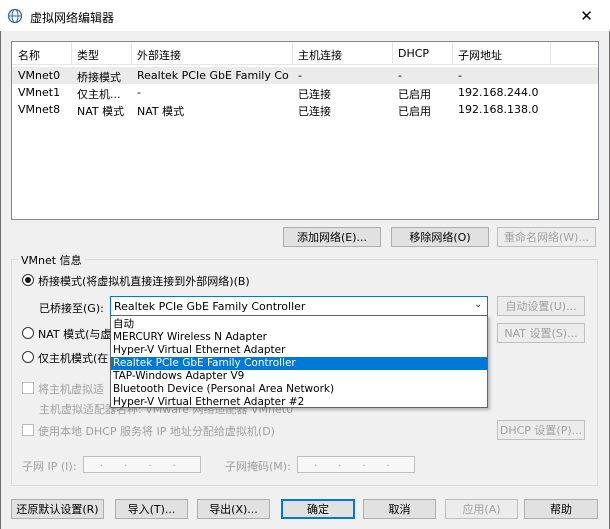  What do you see at coordinates (299, 376) in the screenshot?
I see `dropdown-option: TAP-Windows Adapter V9` at bounding box center [299, 376].